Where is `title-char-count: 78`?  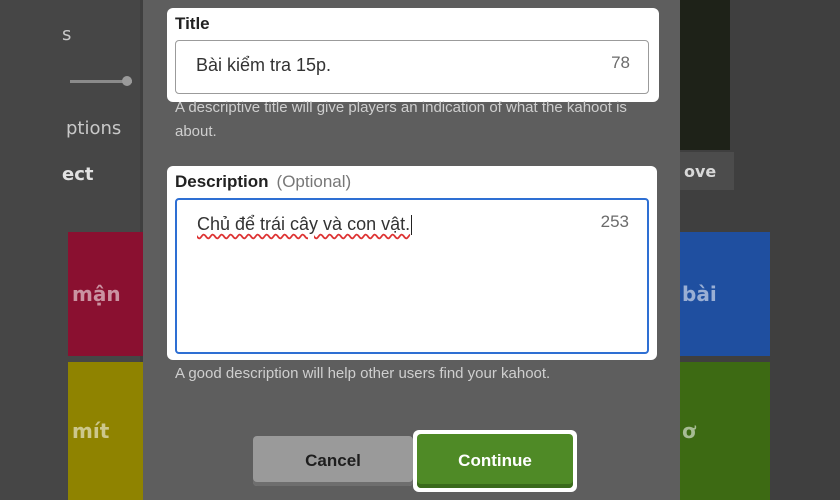 title-char-count: 78 is located at coordinates (620, 62).